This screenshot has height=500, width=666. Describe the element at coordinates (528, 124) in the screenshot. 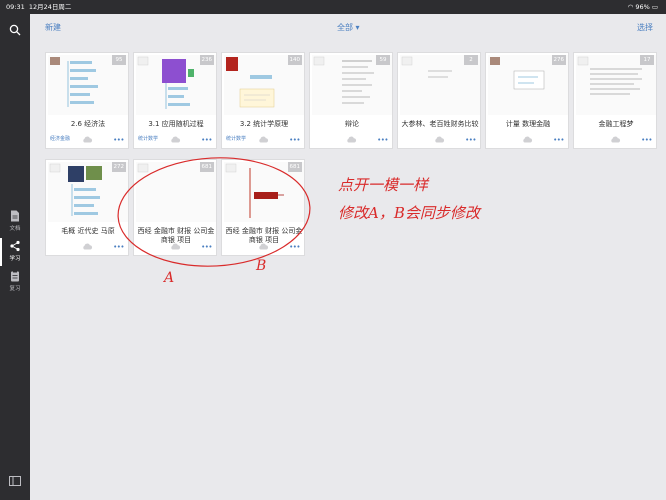

I see `card-title: 计量 数理金融` at that location.